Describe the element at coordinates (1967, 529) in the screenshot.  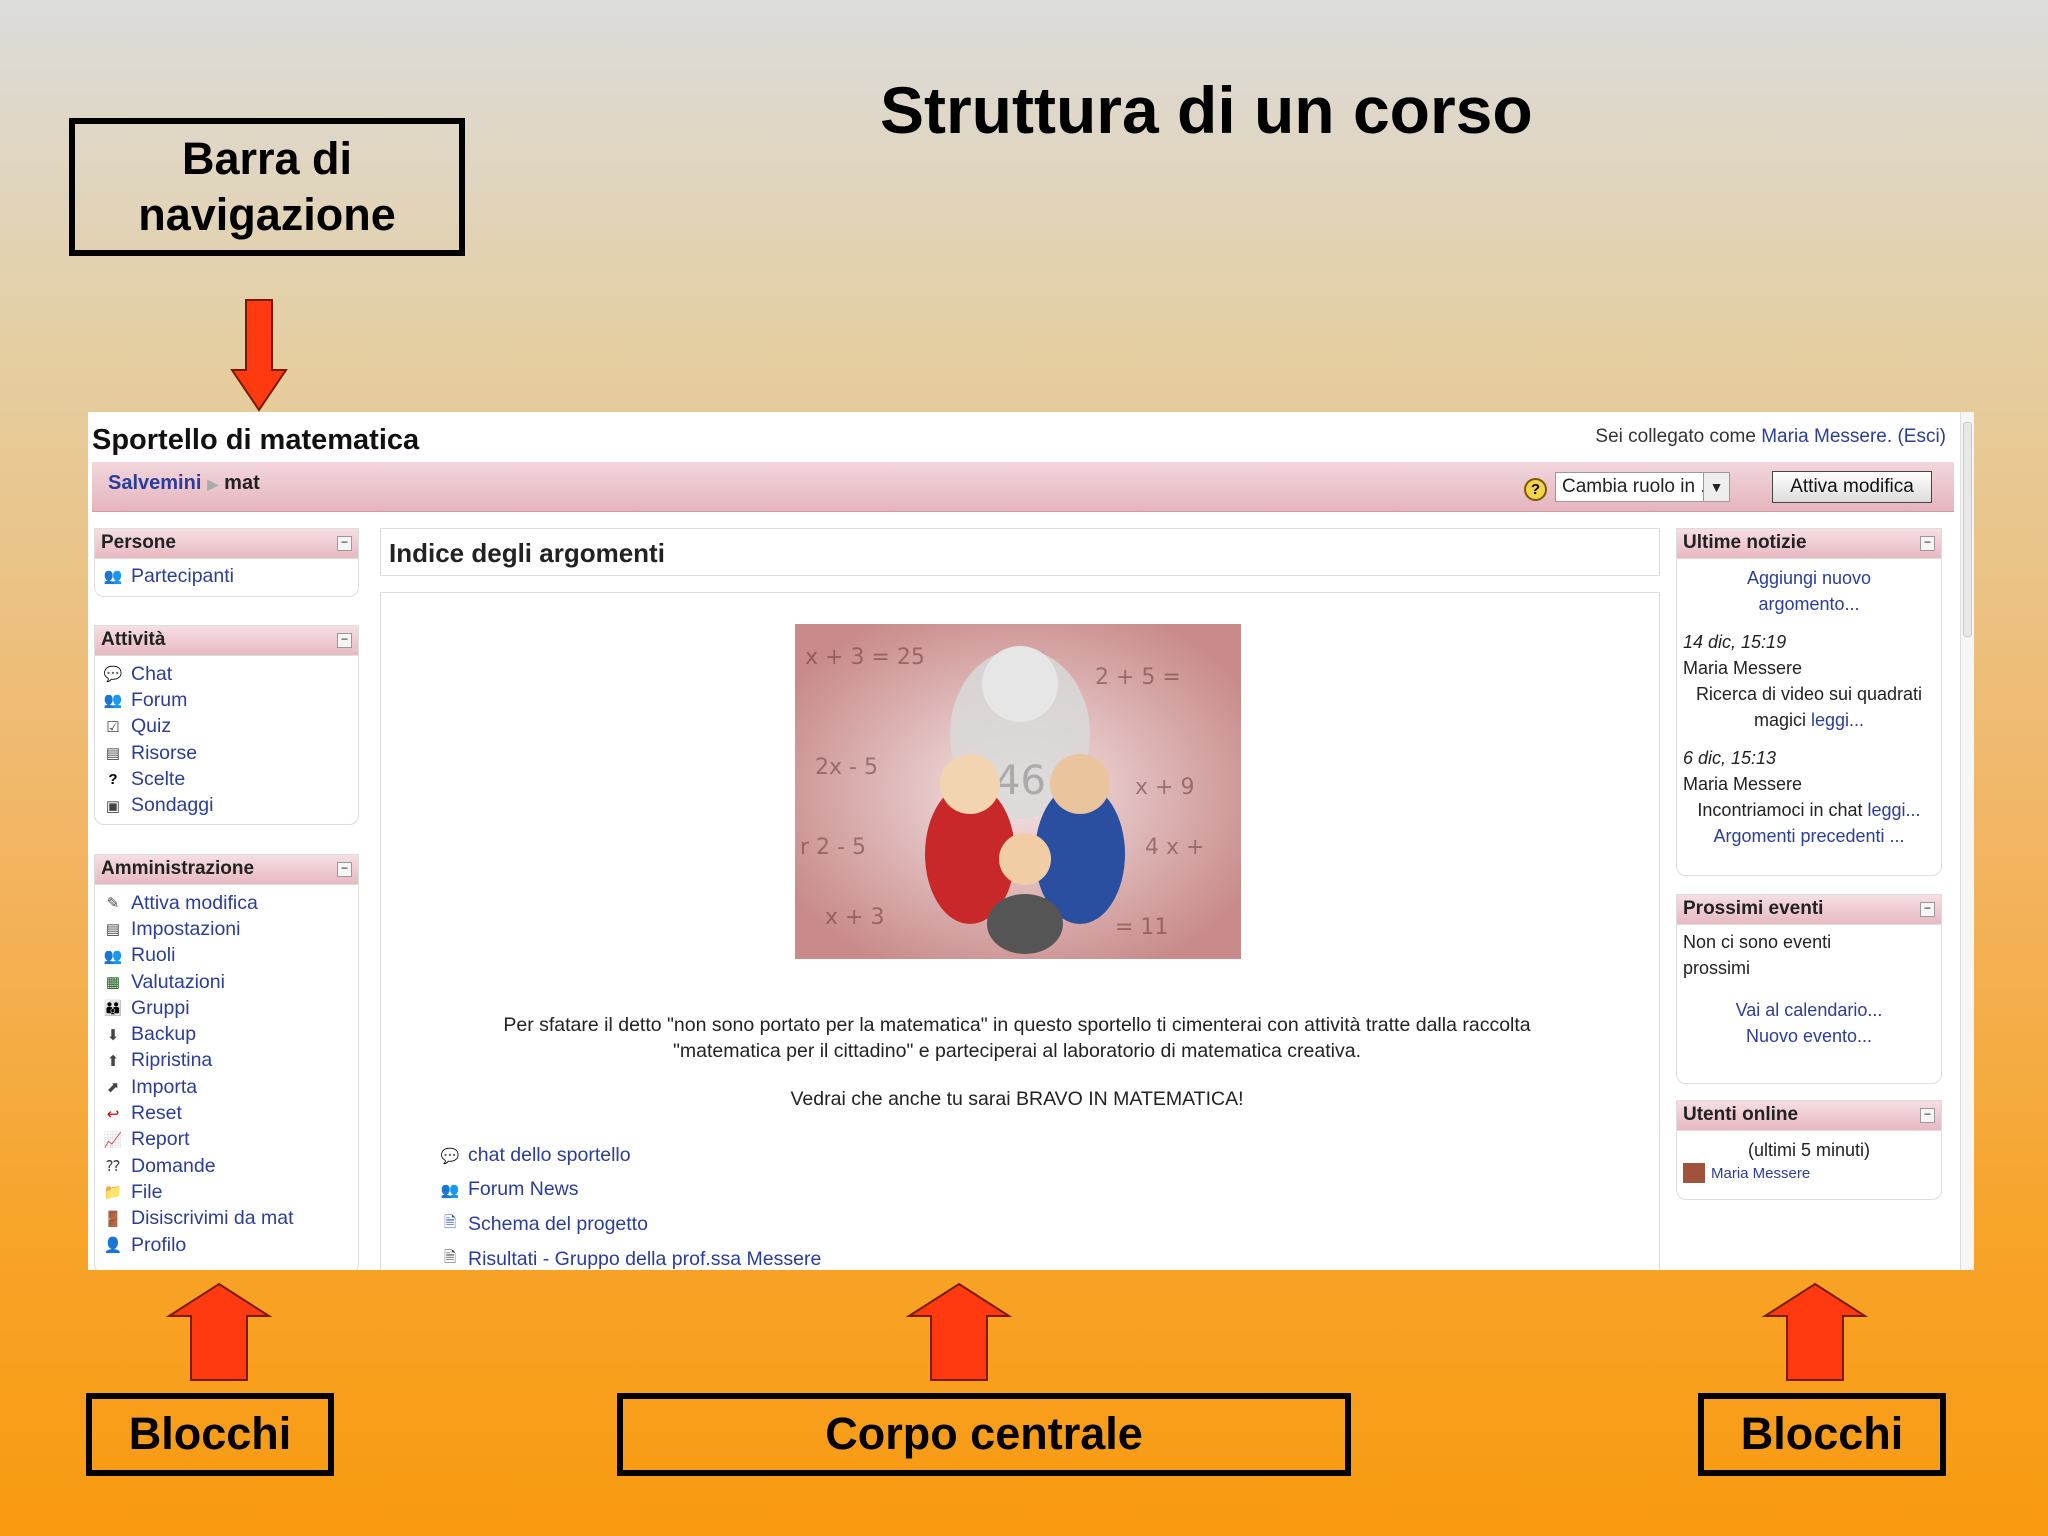
I see `scroll-thumb` at that location.